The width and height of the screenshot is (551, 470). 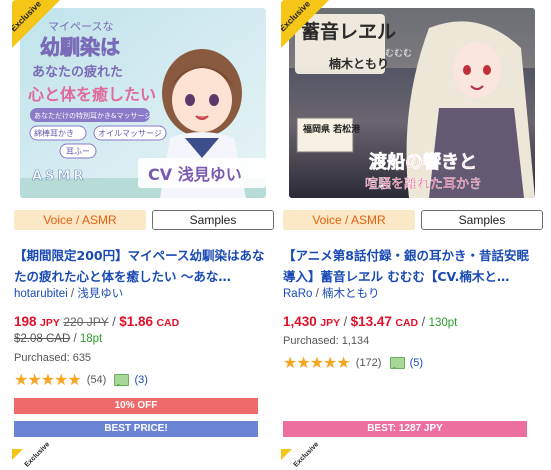 What do you see at coordinates (69, 294) in the screenshot?
I see `creator-line: hotarubitei / 浅見ゆい` at bounding box center [69, 294].